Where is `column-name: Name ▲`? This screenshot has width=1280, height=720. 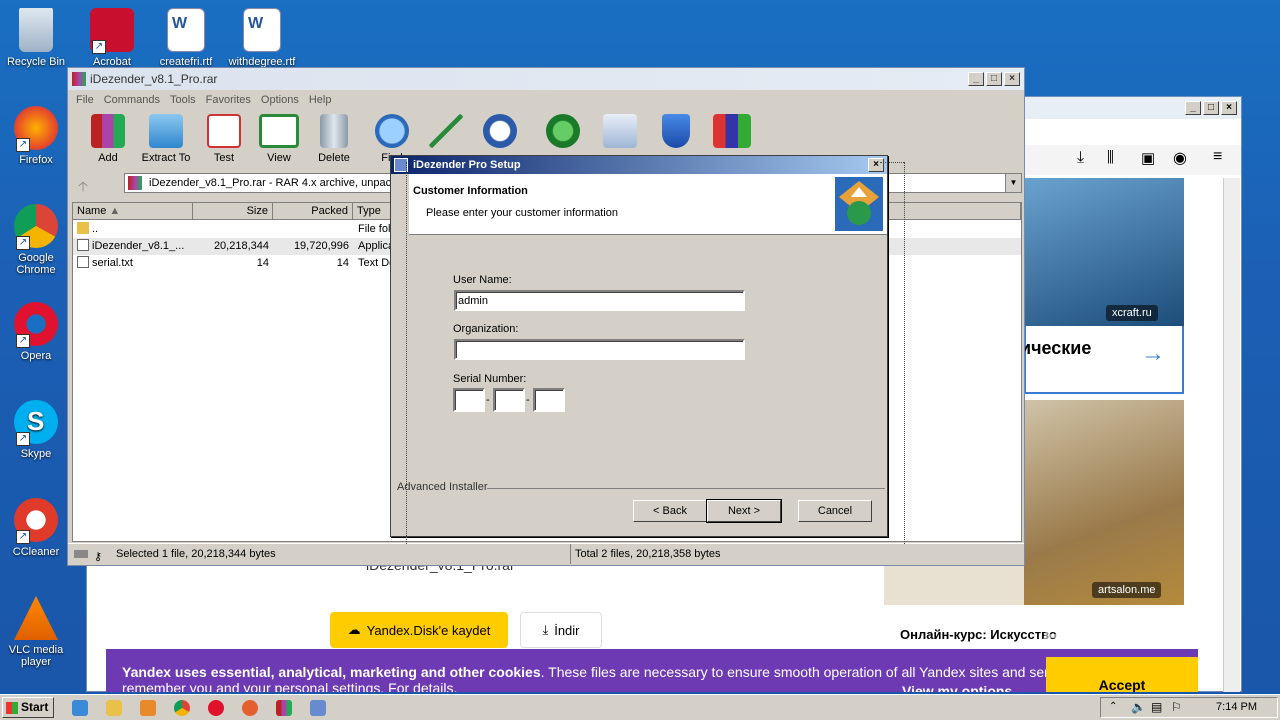
column-name: Name ▲ is located at coordinates (133, 211).